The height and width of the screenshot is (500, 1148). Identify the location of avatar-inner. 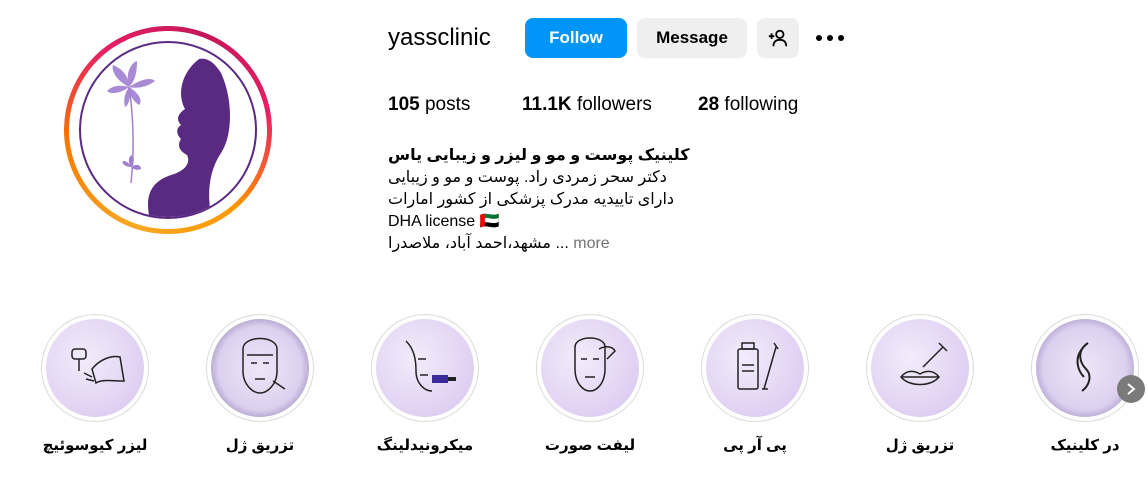
(168, 130).